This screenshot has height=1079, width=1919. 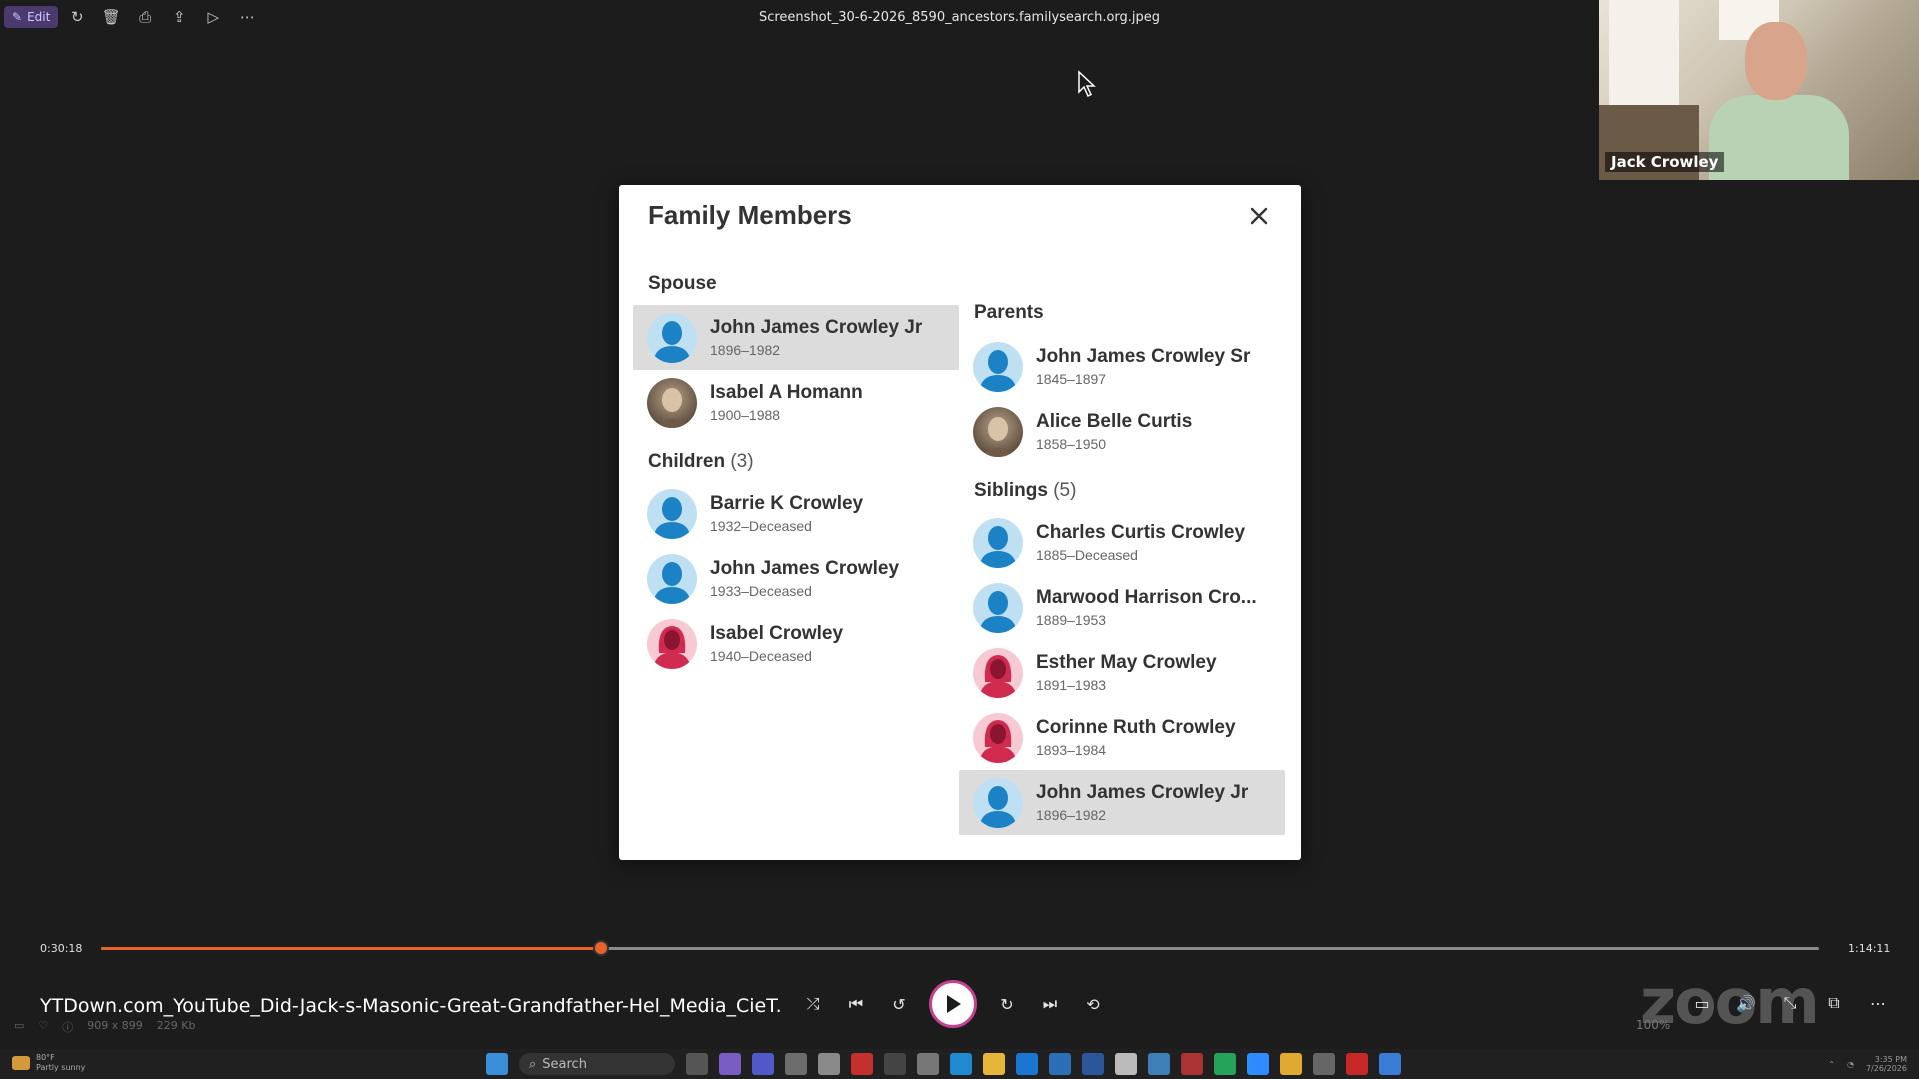 I want to click on start-icon, so click(x=497, y=1064).